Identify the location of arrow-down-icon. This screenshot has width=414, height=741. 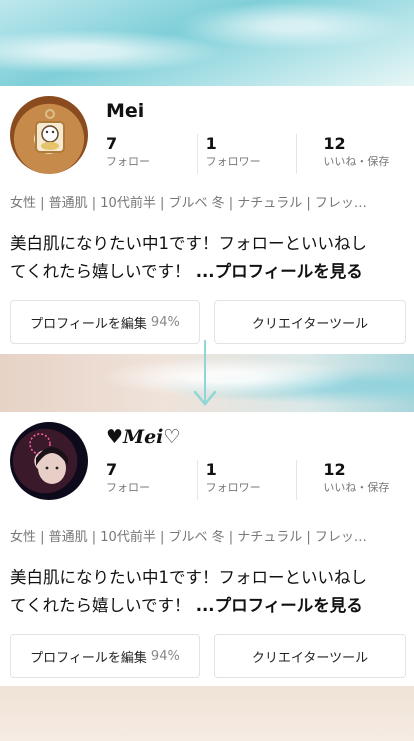
(205, 398).